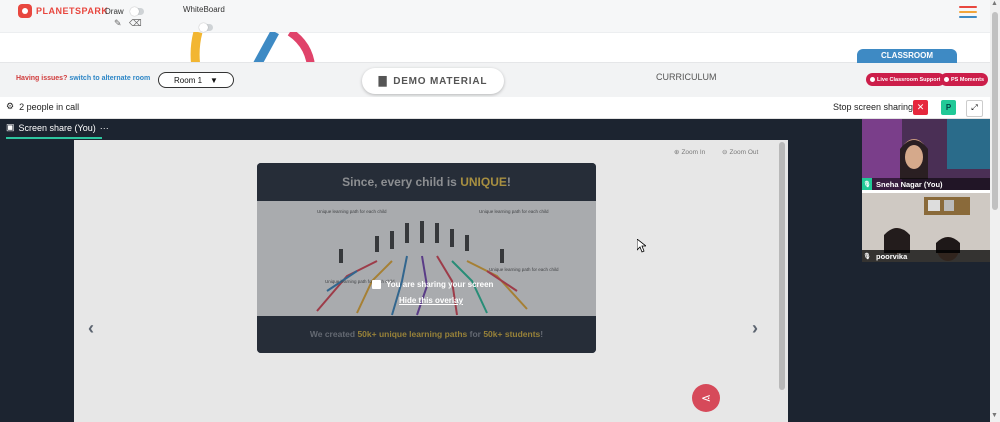 The width and height of the screenshot is (1000, 422). I want to click on live-support-label: Live Classroom Support, so click(909, 79).